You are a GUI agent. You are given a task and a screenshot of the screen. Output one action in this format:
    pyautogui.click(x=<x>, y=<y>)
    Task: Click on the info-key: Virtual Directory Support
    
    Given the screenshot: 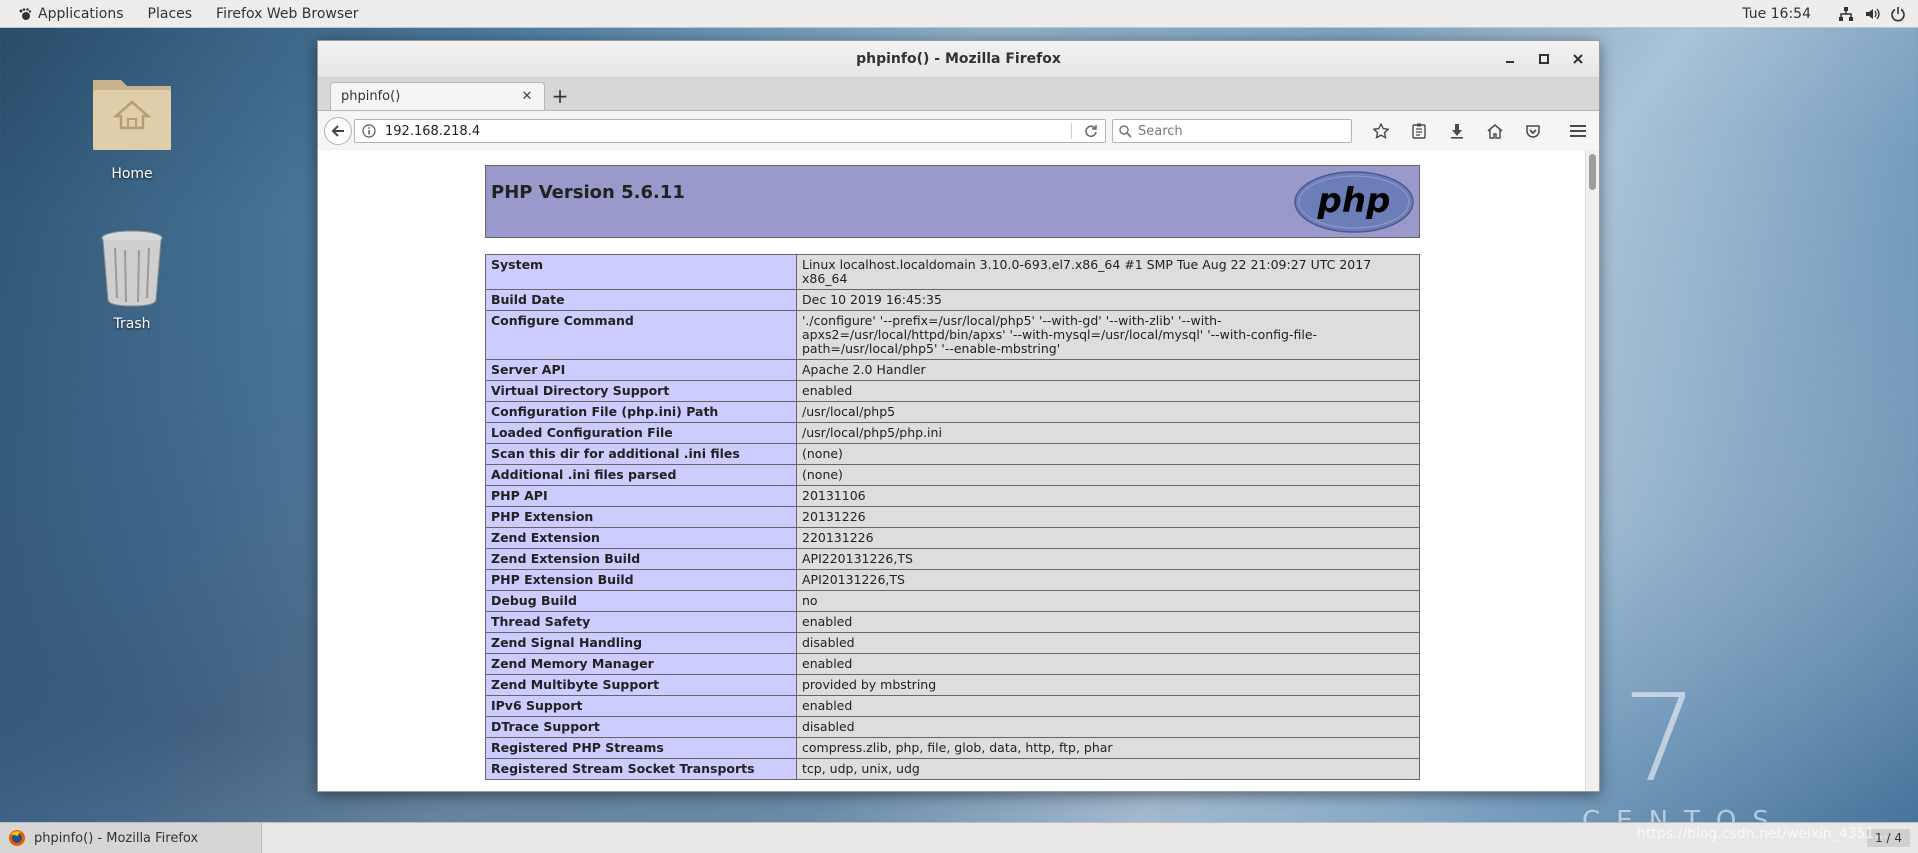 What is the action you would take?
    pyautogui.click(x=641, y=391)
    